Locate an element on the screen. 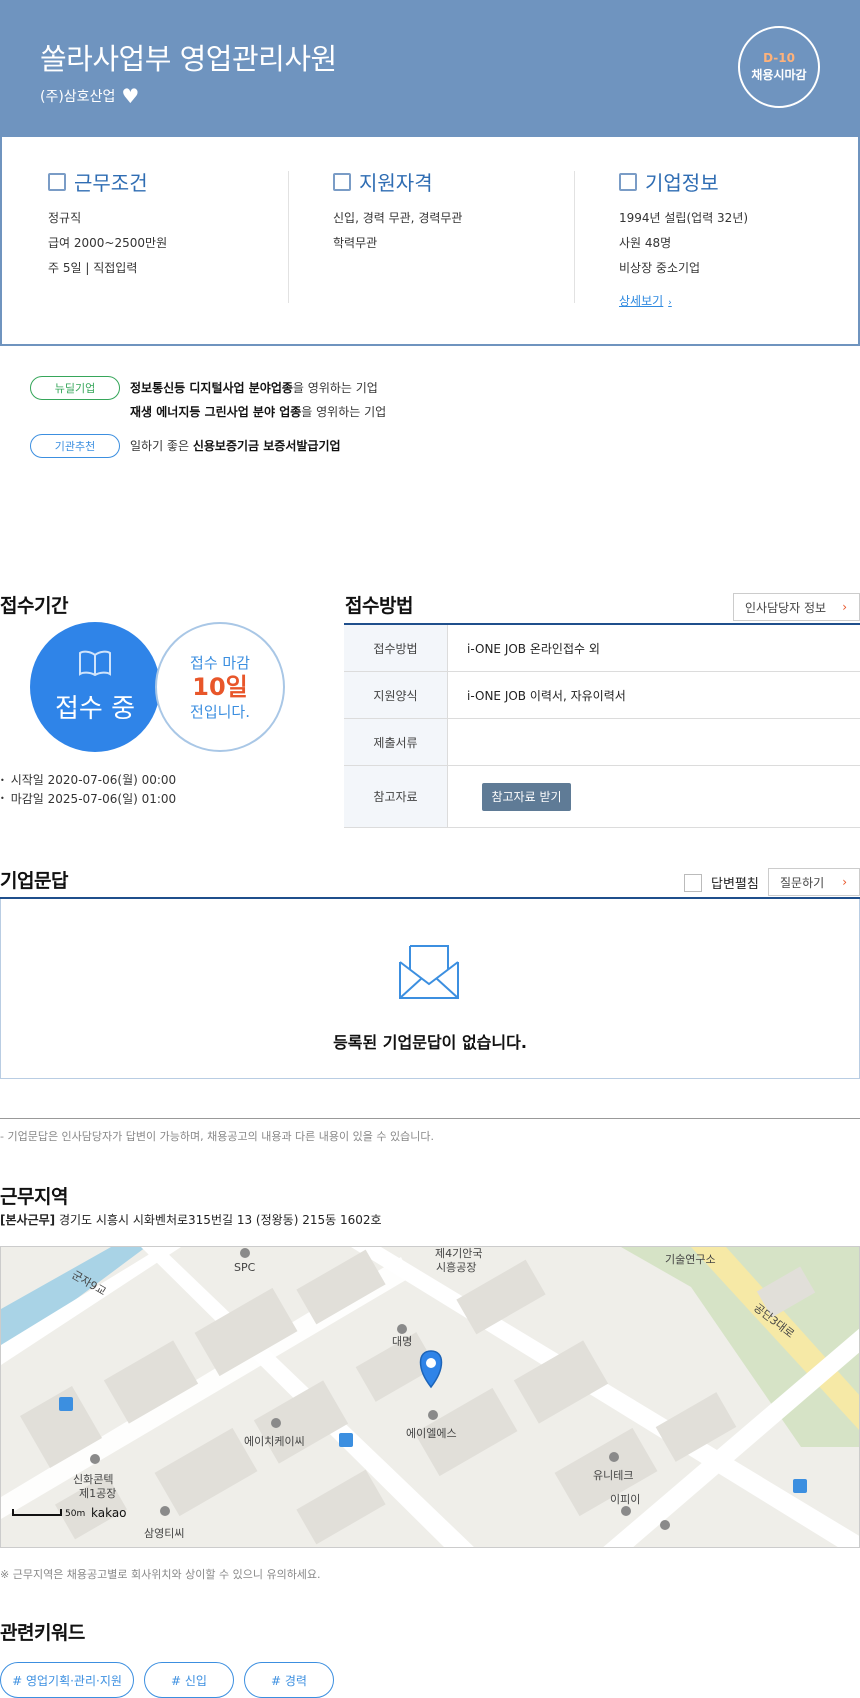  qualifications-column: 지원자격 신입, 경력 무관, 경력무관 학력무관 is located at coordinates (458, 211).